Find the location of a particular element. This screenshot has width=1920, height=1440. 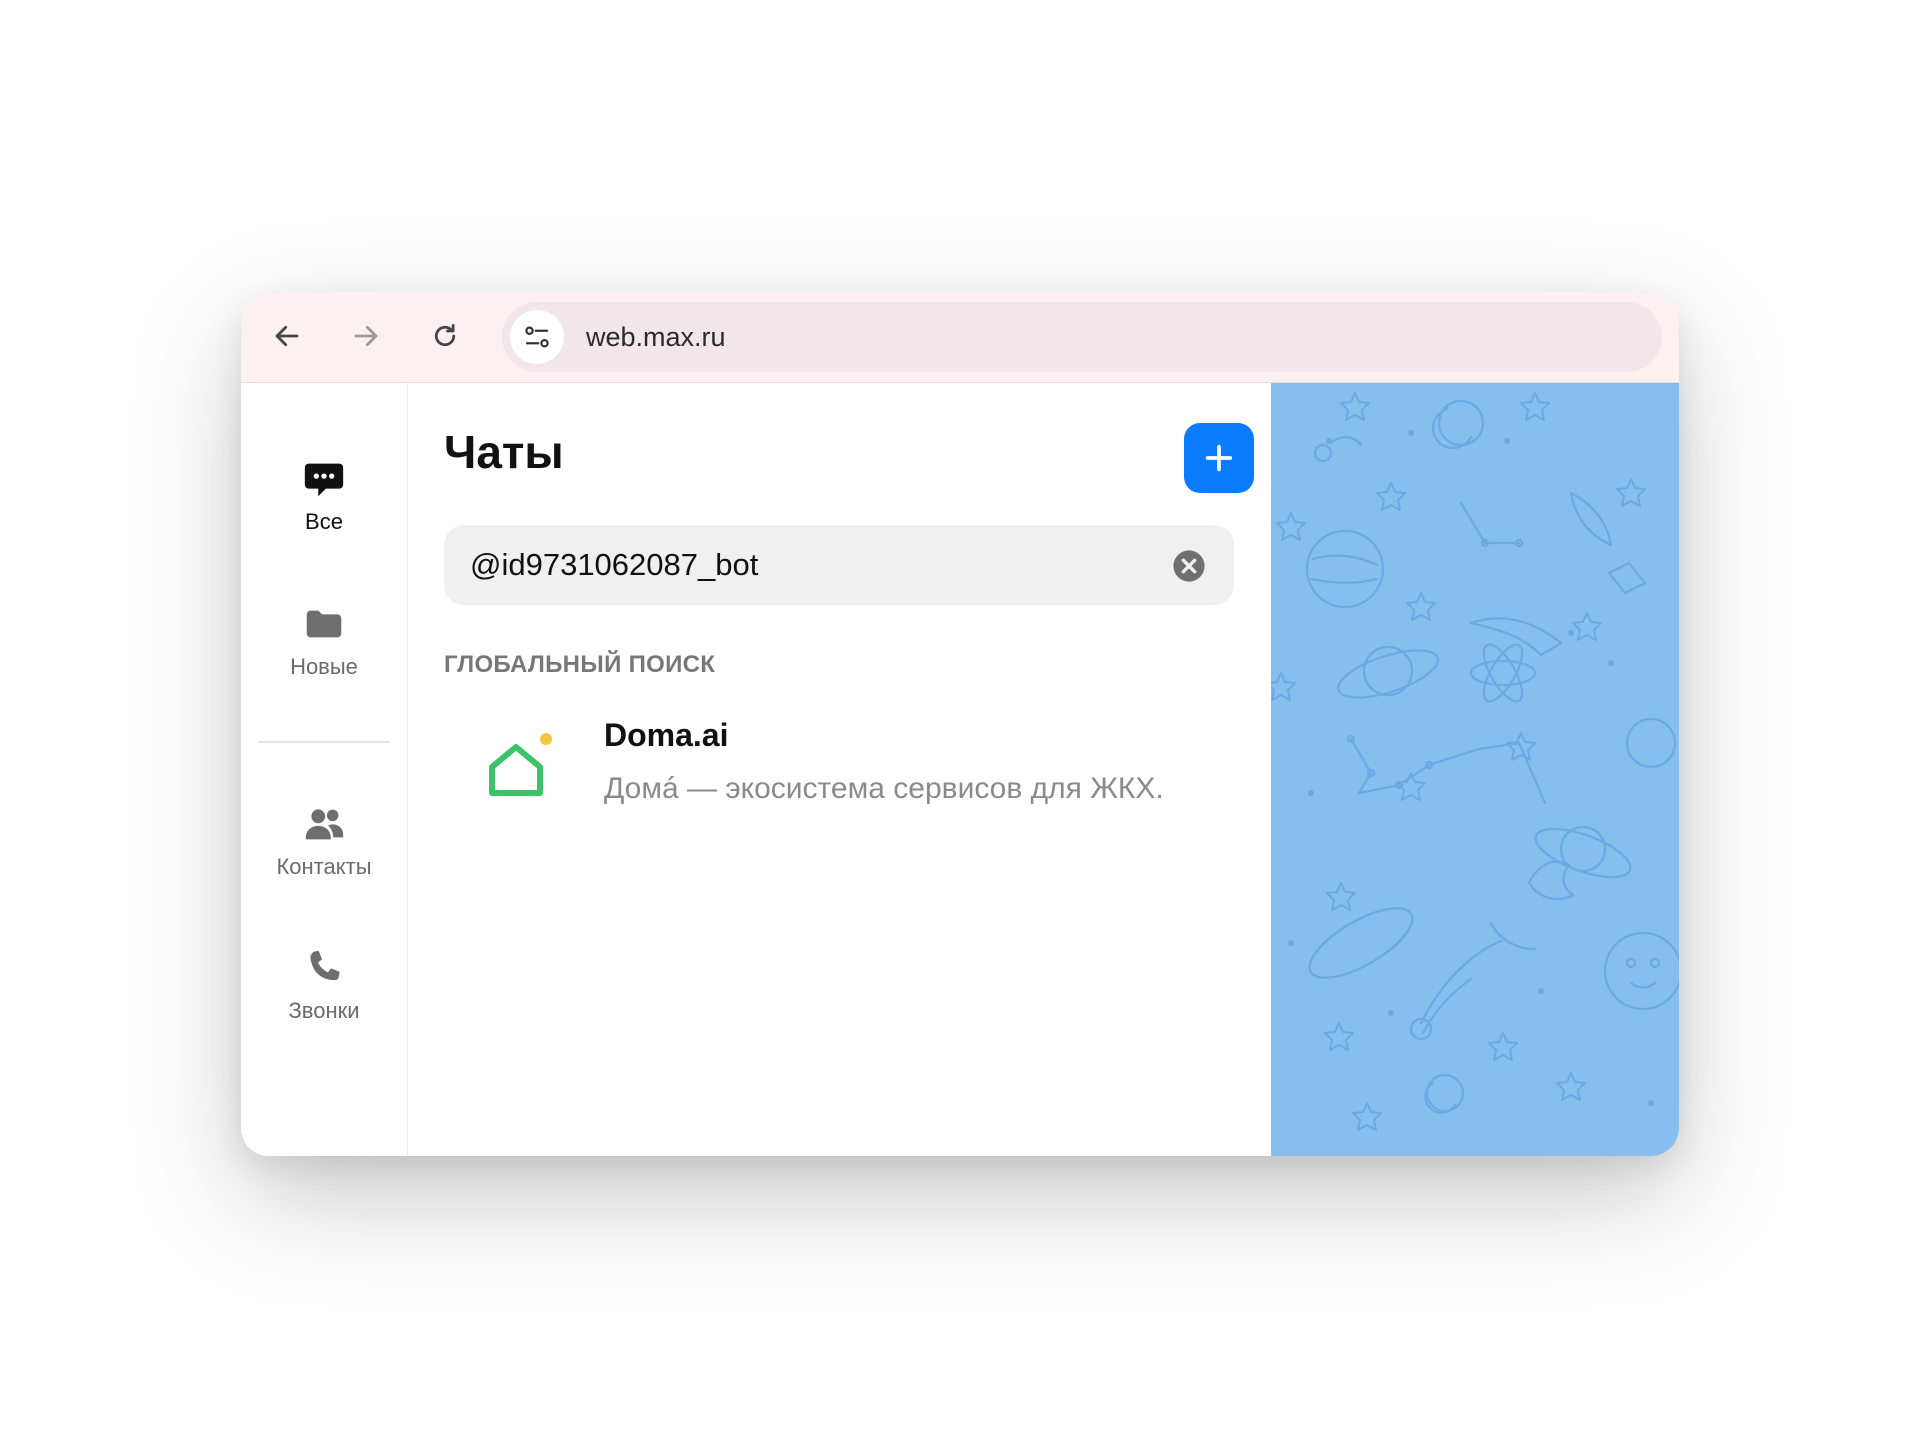

tune-icon is located at coordinates (537, 337).